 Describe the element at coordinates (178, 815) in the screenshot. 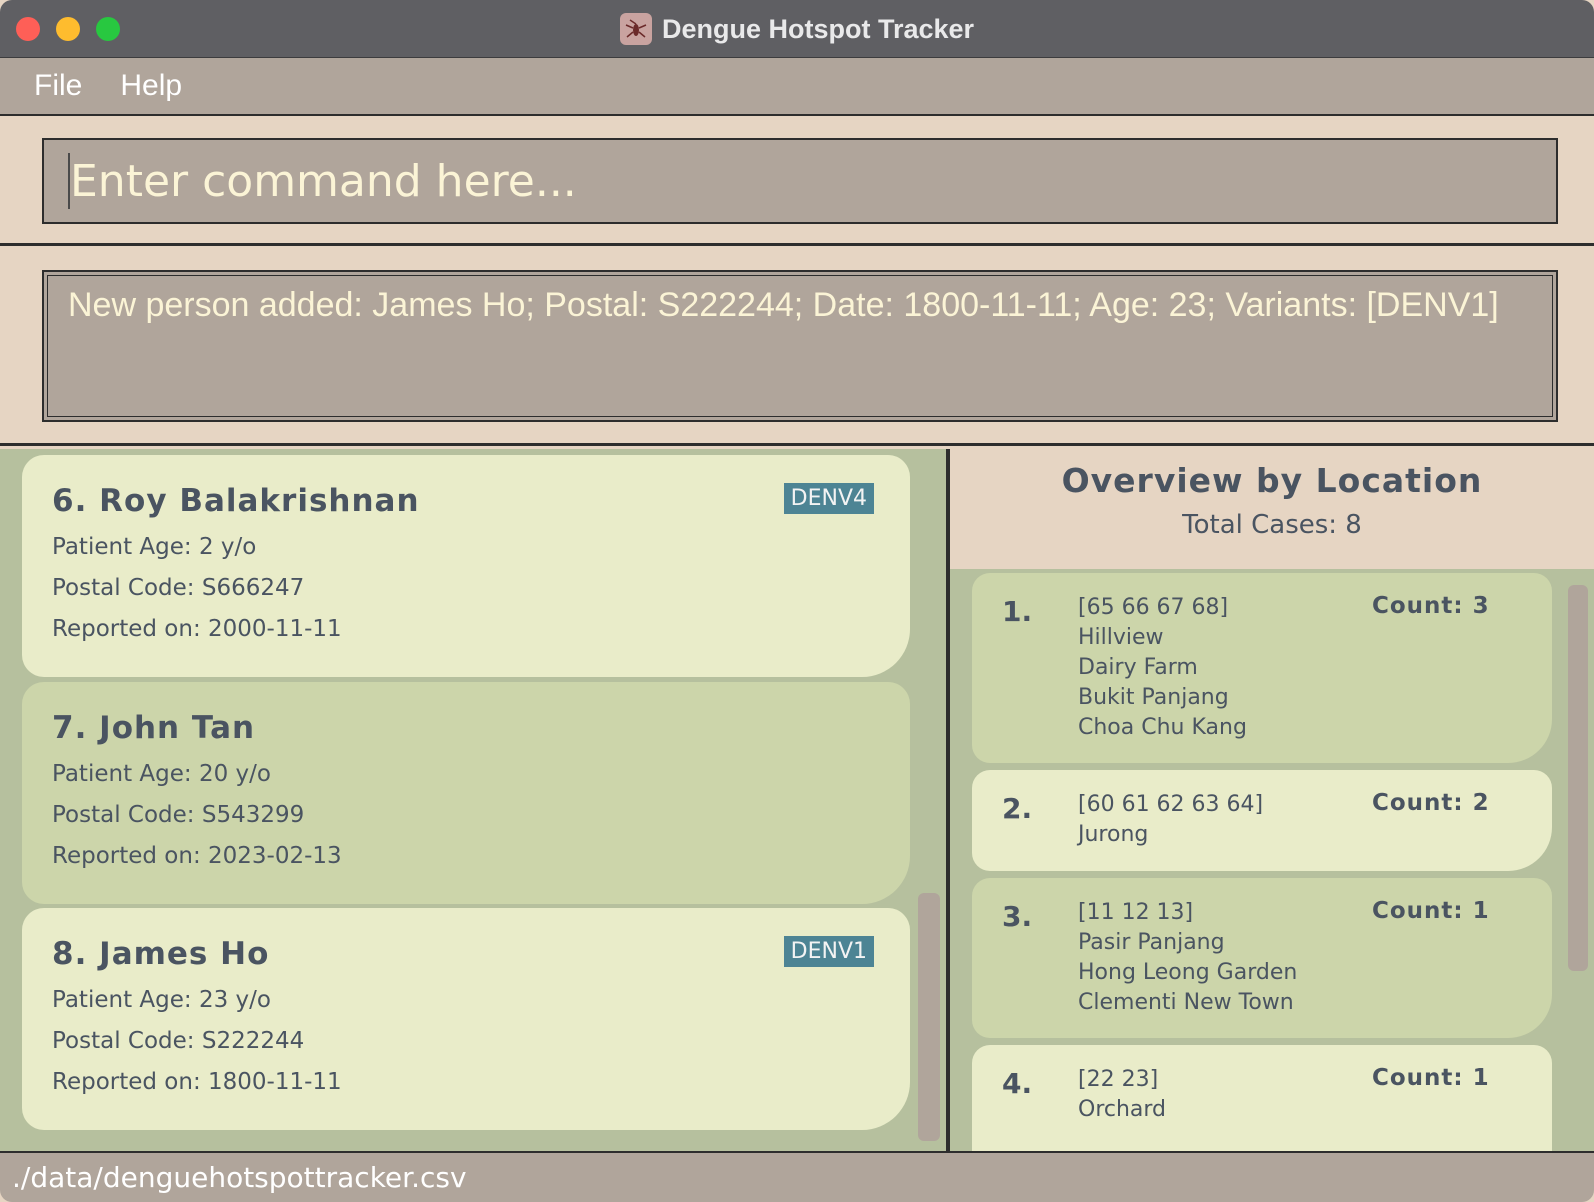

I see `person-postal: Postal Code: S543299` at that location.